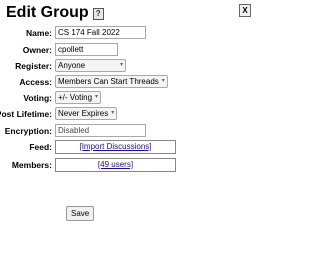 The image size is (320, 256). What do you see at coordinates (28, 131) in the screenshot?
I see `encryption-label: Encryption:` at bounding box center [28, 131].